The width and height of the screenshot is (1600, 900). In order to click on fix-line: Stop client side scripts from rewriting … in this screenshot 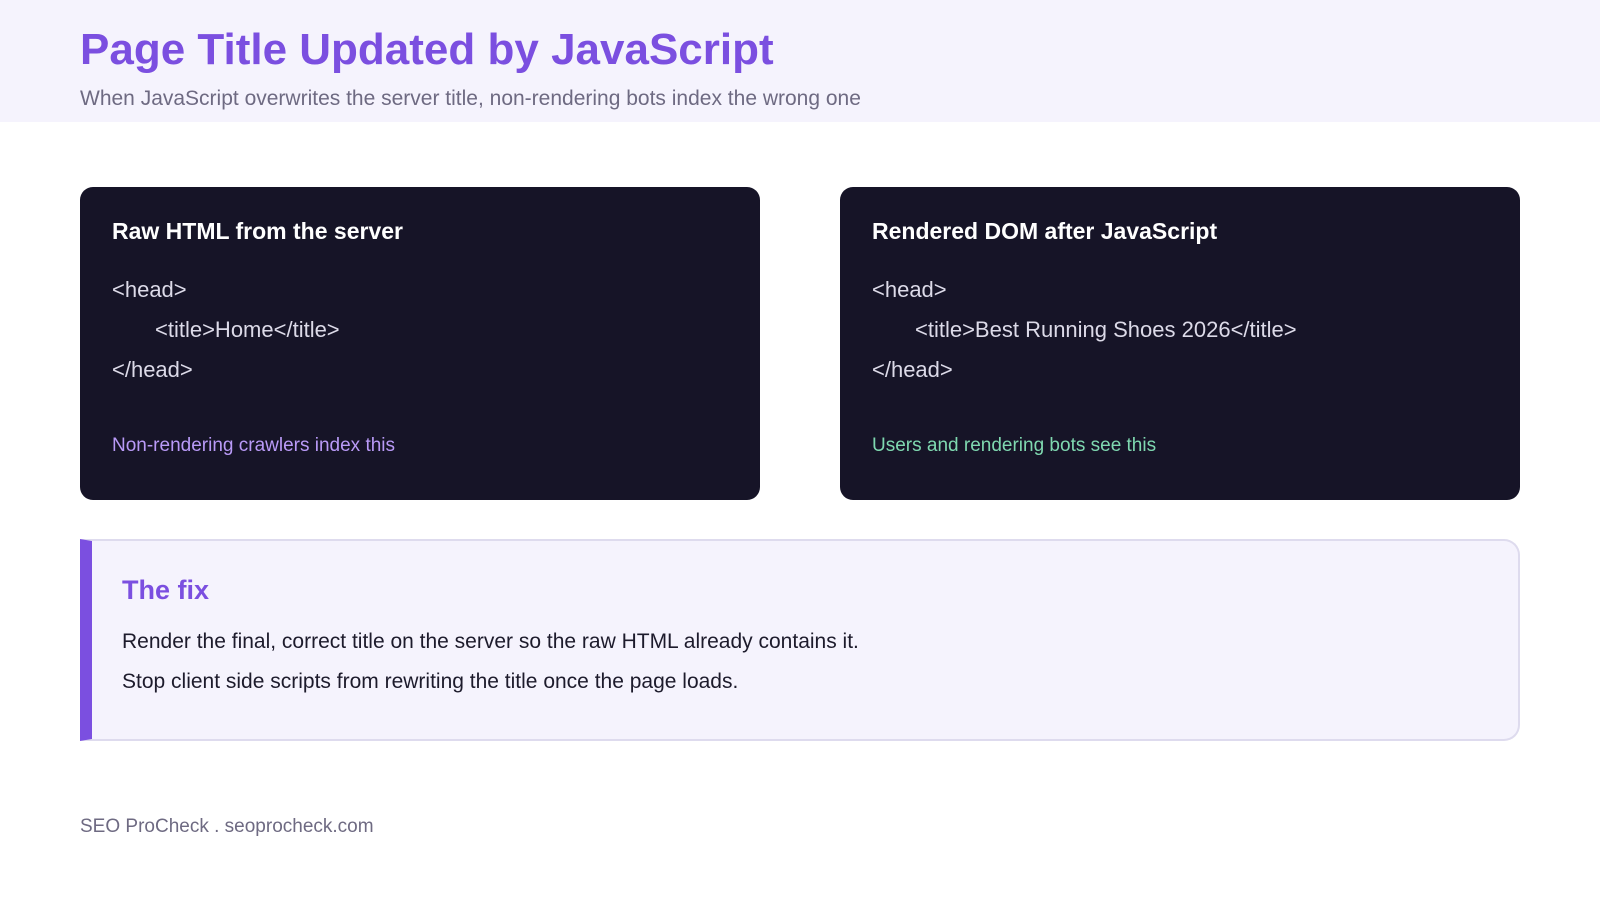, I will do `click(430, 681)`.